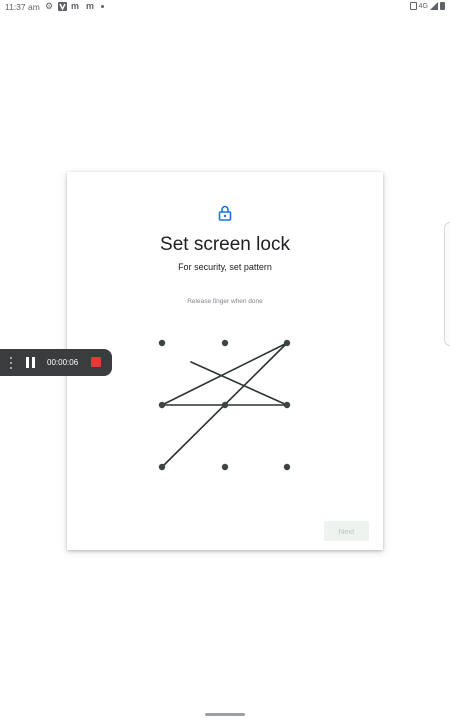  I want to click on battery-icon, so click(442, 6).